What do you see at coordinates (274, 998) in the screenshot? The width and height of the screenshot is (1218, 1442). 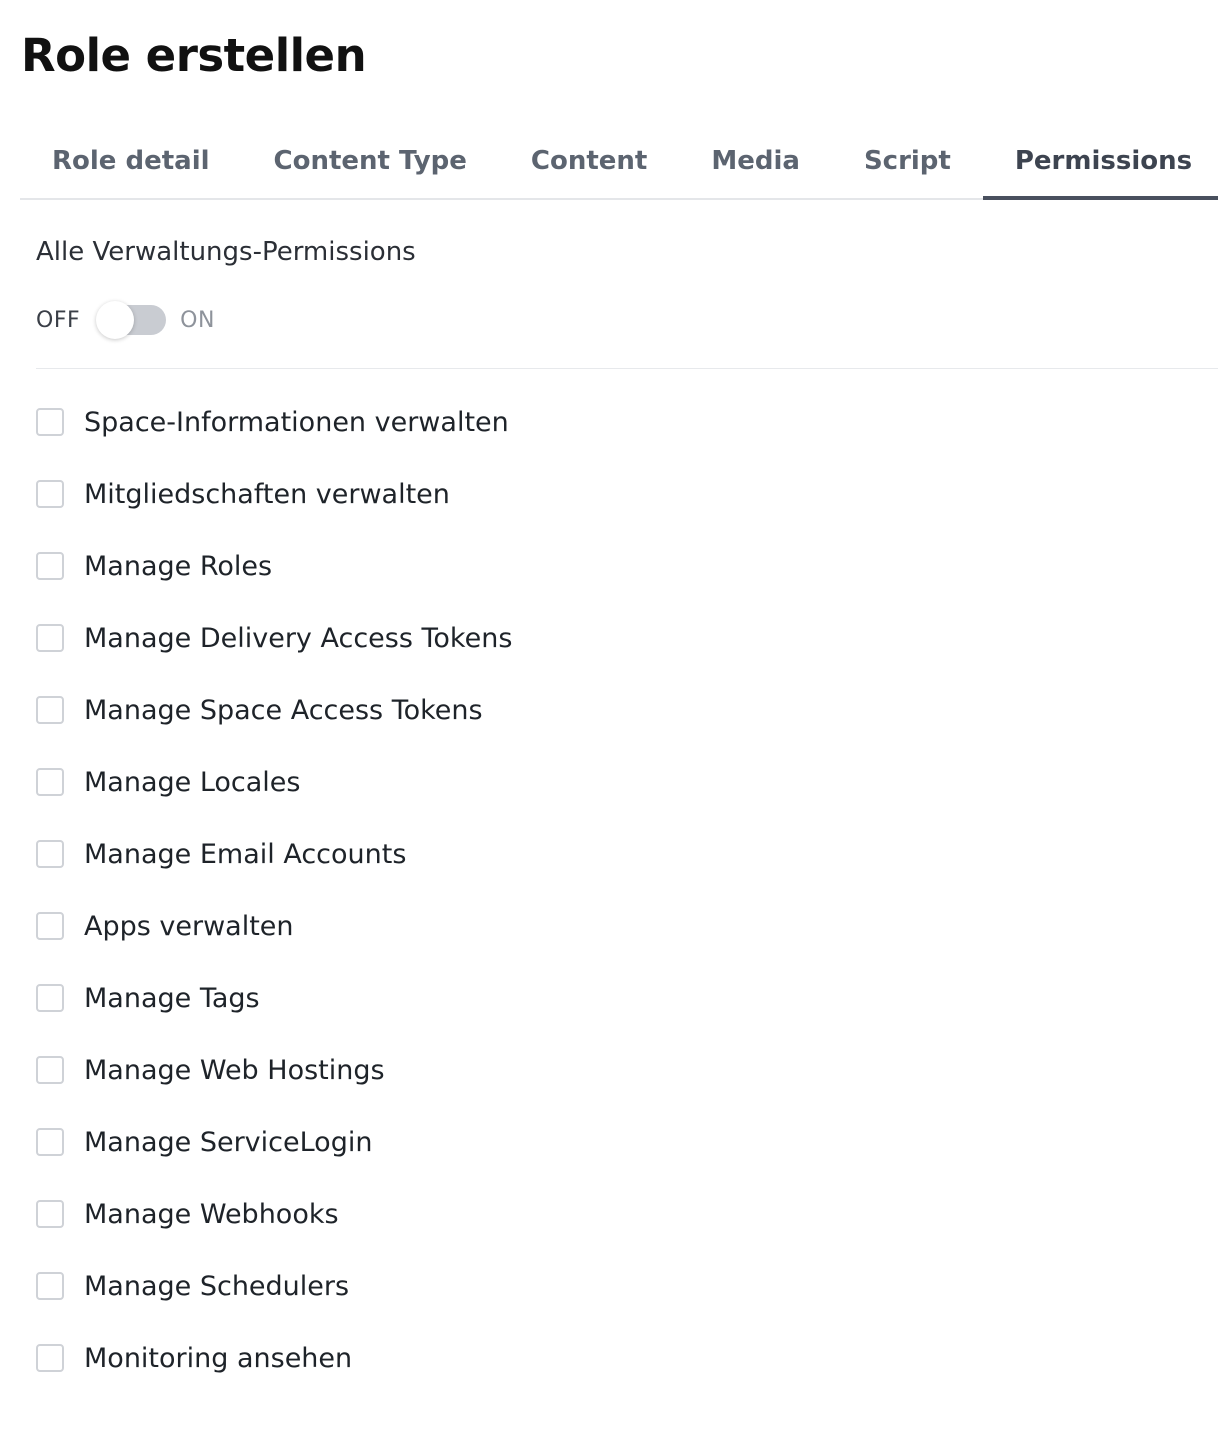 I see `permission-item-tags: Manage Tags` at bounding box center [274, 998].